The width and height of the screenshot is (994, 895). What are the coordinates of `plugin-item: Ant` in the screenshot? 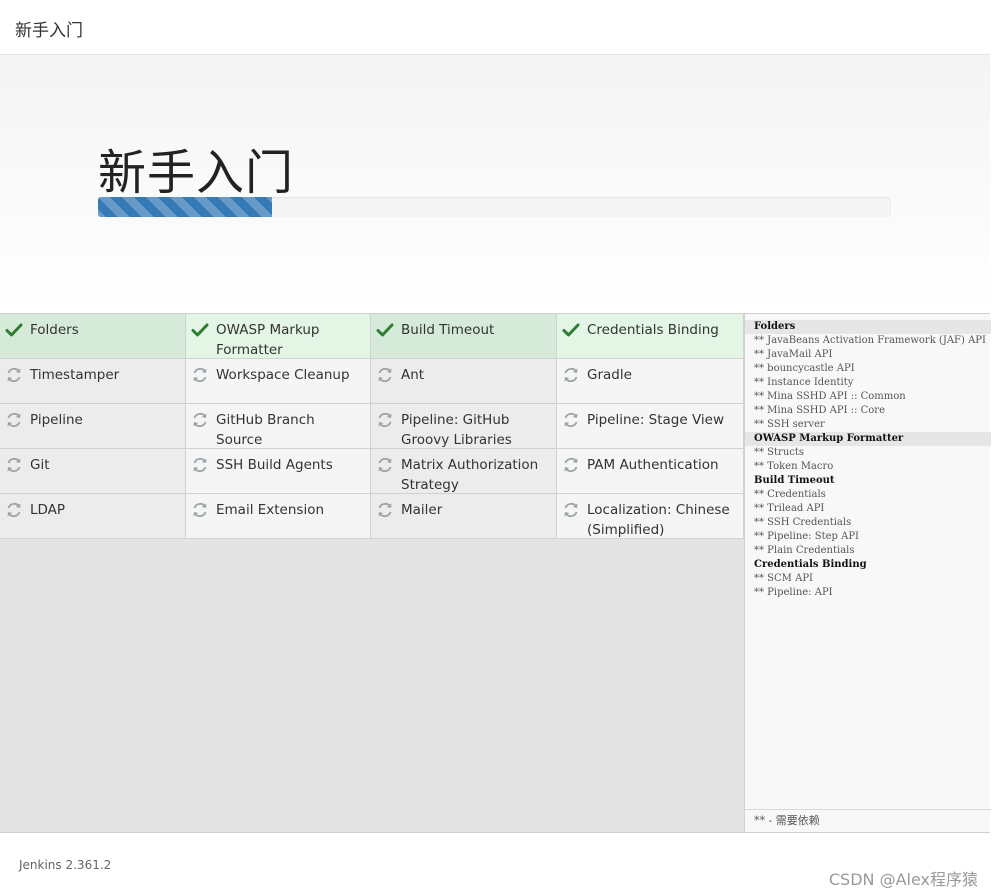 It's located at (464, 381).